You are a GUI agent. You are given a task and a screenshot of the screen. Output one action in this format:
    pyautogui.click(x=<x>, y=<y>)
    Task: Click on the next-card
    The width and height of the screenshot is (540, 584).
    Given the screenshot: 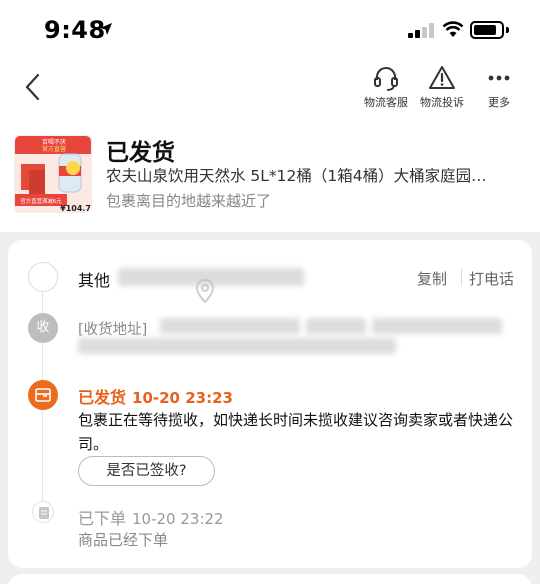 What is the action you would take?
    pyautogui.click(x=270, y=579)
    